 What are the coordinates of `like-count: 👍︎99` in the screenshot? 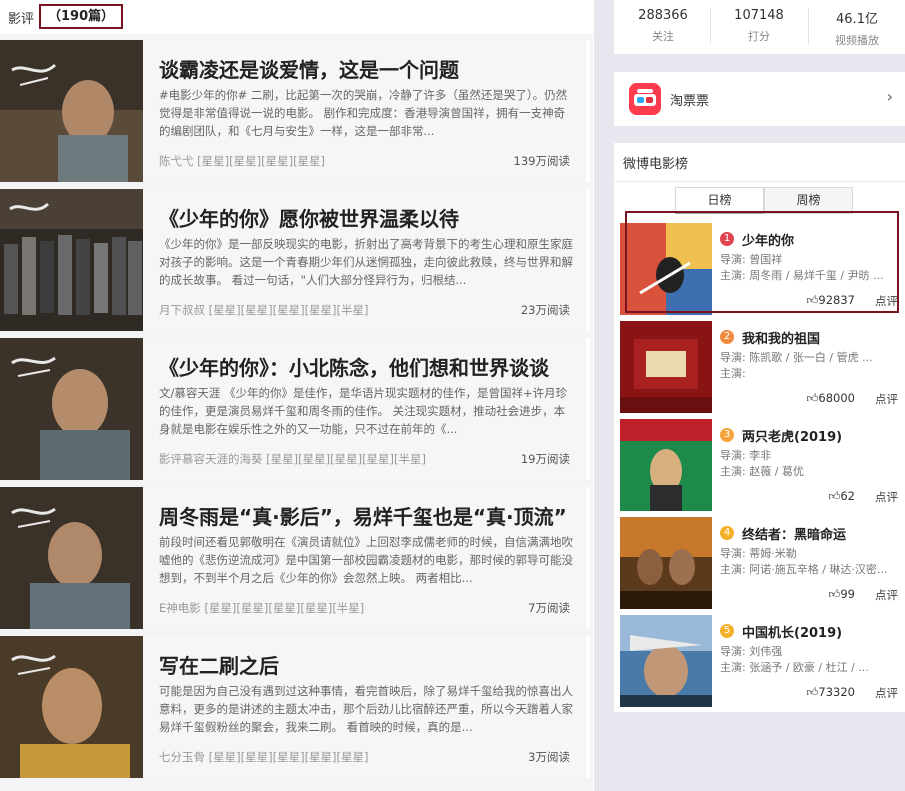 It's located at (841, 594).